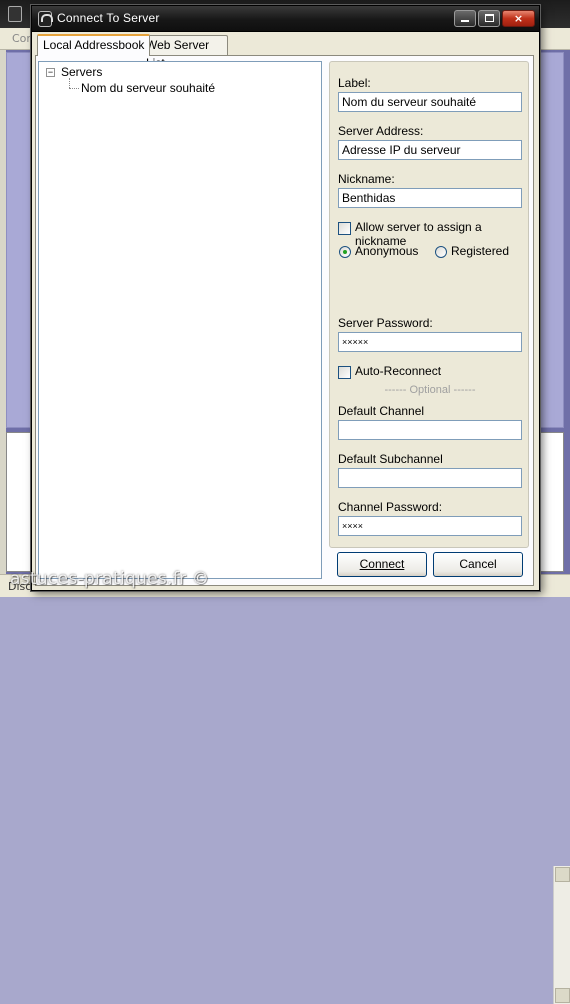 This screenshot has width=570, height=1004. I want to click on nickname-input, so click(430, 198).